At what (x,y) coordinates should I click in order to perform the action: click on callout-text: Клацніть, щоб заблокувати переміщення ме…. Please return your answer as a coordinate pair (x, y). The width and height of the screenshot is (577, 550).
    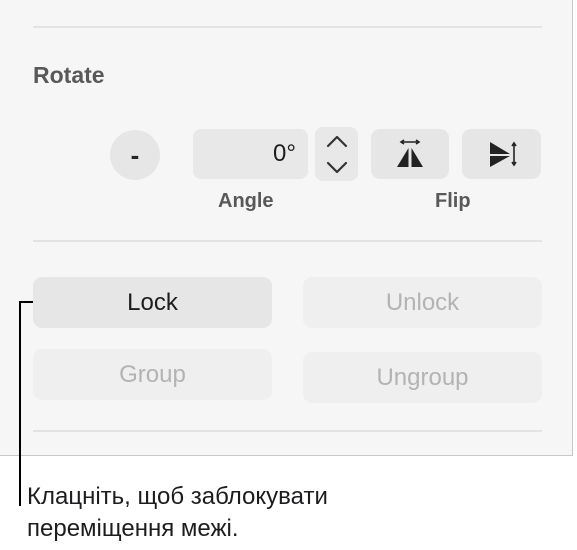
    Looking at the image, I should click on (297, 513).